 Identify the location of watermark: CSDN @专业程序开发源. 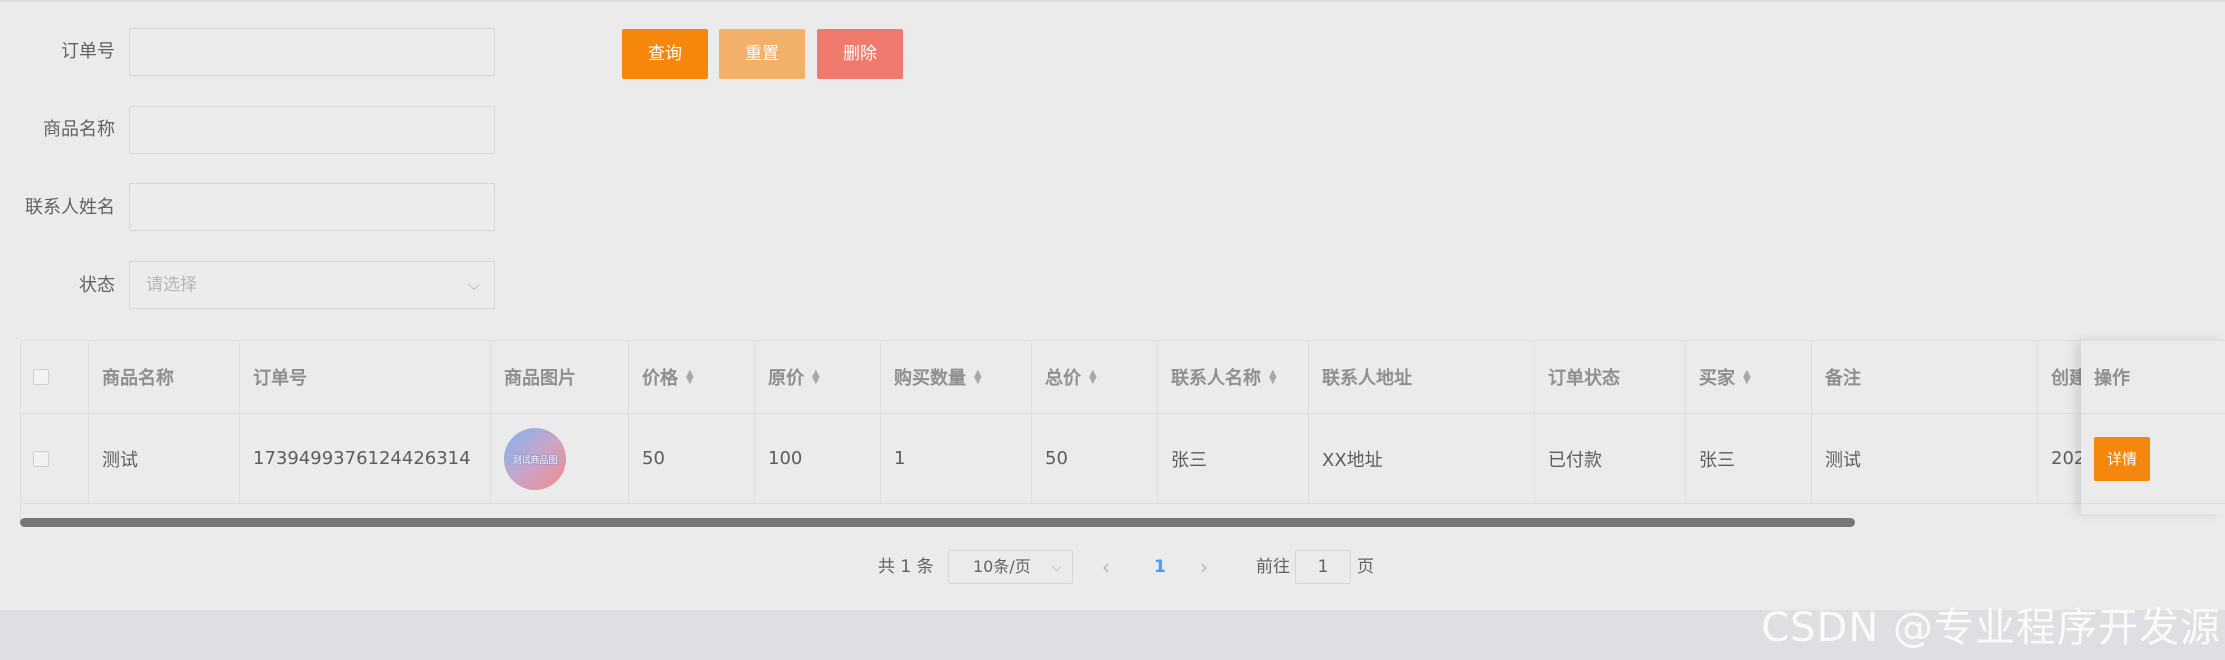
(1991, 628).